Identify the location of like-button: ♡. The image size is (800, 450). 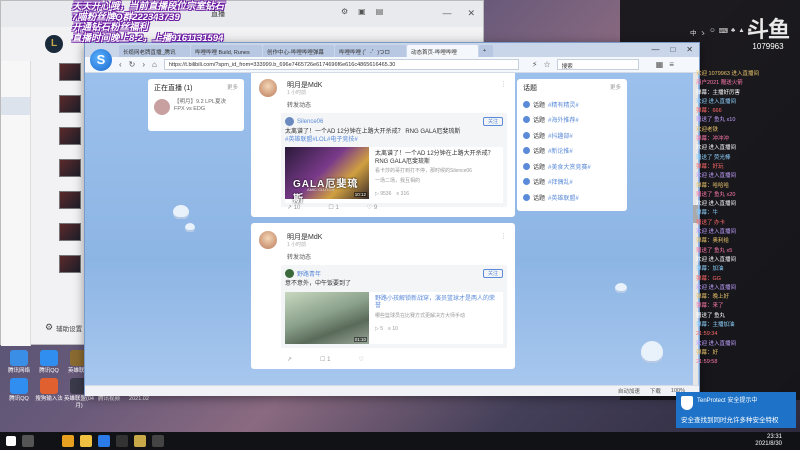
(360, 359).